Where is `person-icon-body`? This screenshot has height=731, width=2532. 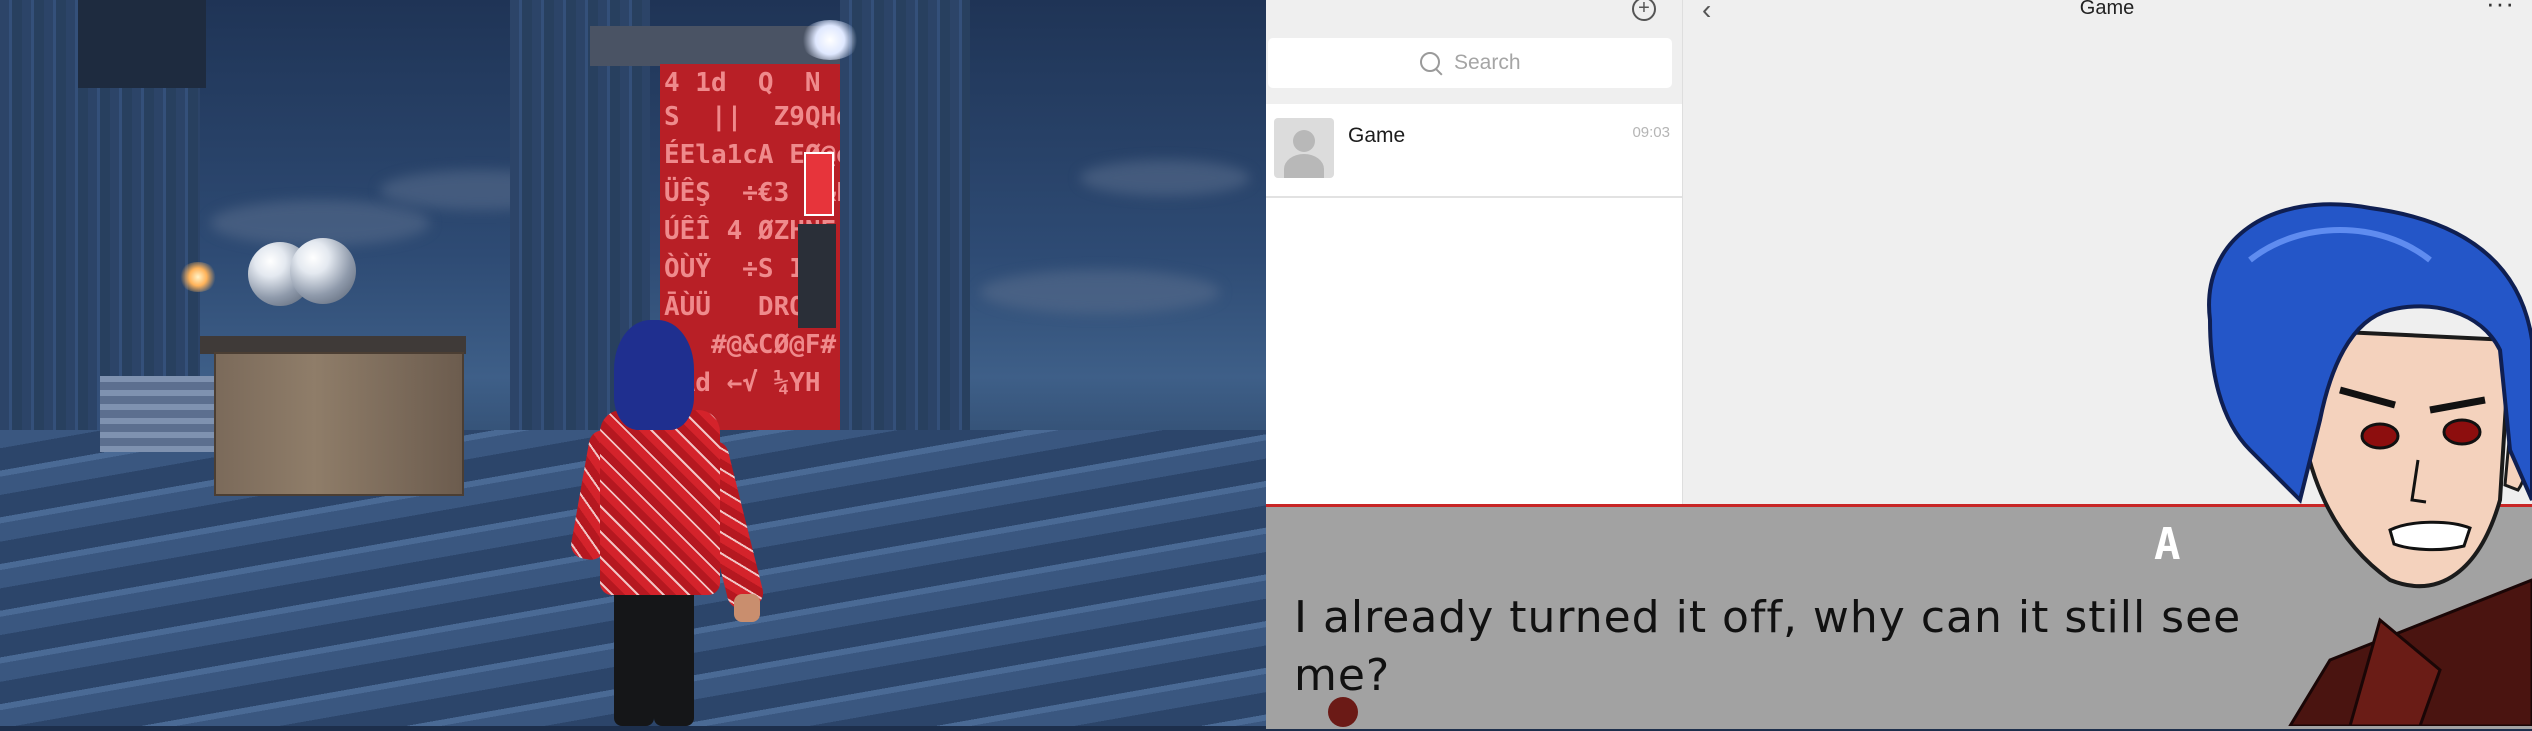 person-icon-body is located at coordinates (1304, 166).